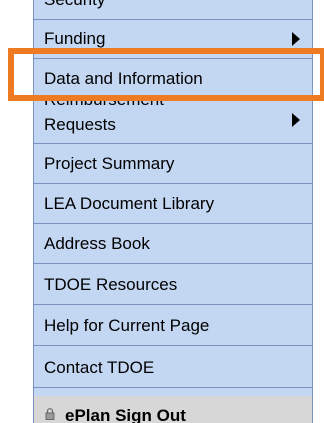 This screenshot has width=324, height=423. I want to click on menu-item-help-for-current-page: Help for Current Page, so click(173, 326).